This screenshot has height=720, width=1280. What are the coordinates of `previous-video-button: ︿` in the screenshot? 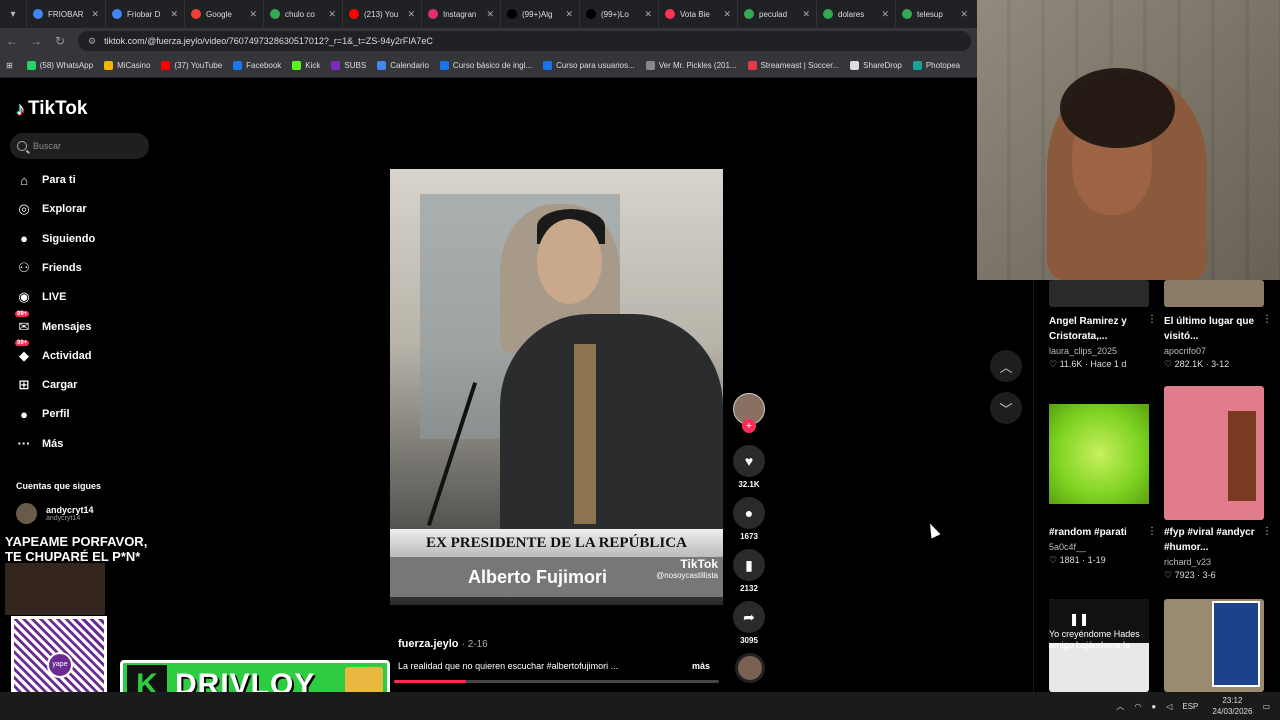 It's located at (1006, 366).